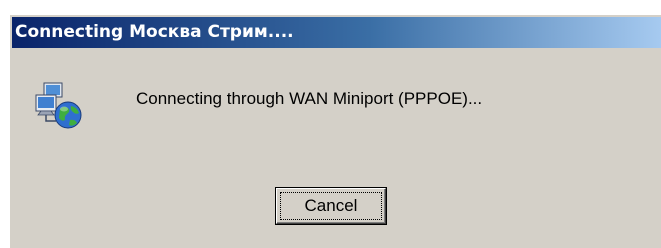 The height and width of the screenshot is (248, 661). What do you see at coordinates (60, 105) in the screenshot?
I see `network-connection-globe-icon` at bounding box center [60, 105].